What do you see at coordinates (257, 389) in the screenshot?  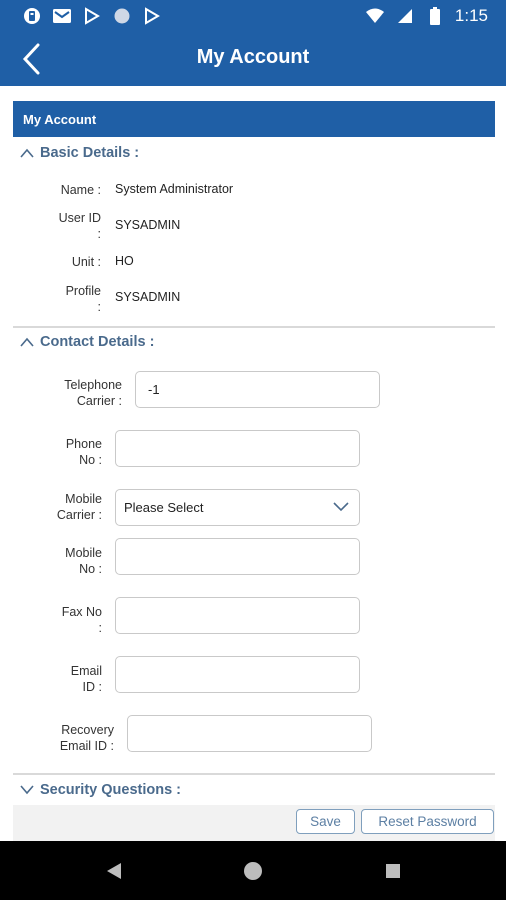 I see `telephone-carrier-input: -1` at bounding box center [257, 389].